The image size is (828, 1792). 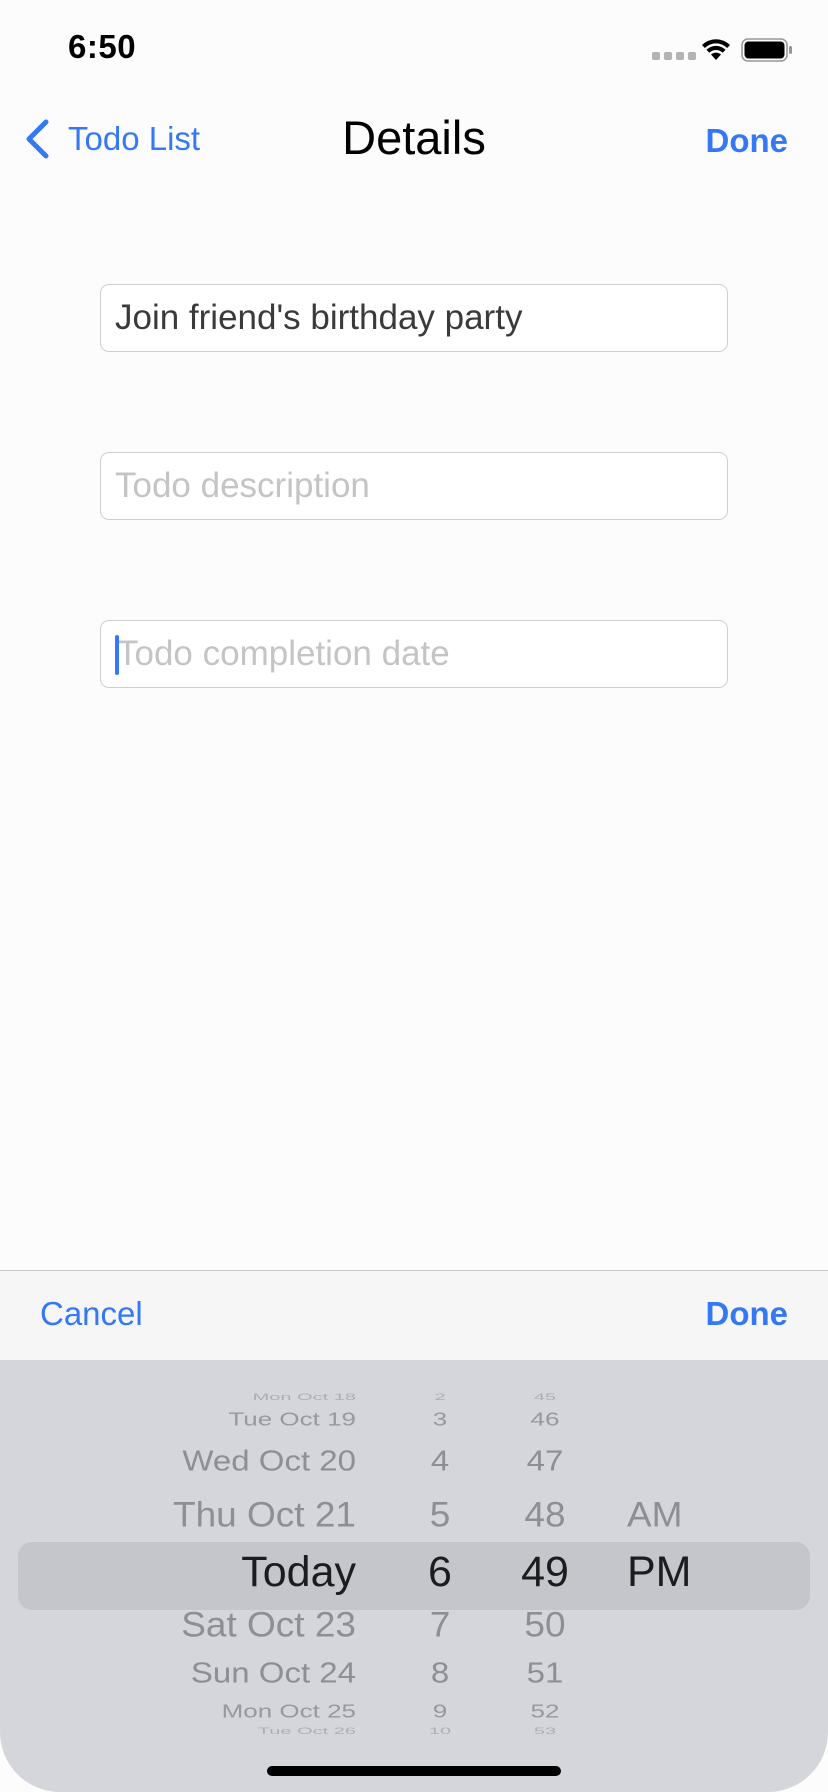 I want to click on picker-minute-item: 52, so click(x=545, y=1711).